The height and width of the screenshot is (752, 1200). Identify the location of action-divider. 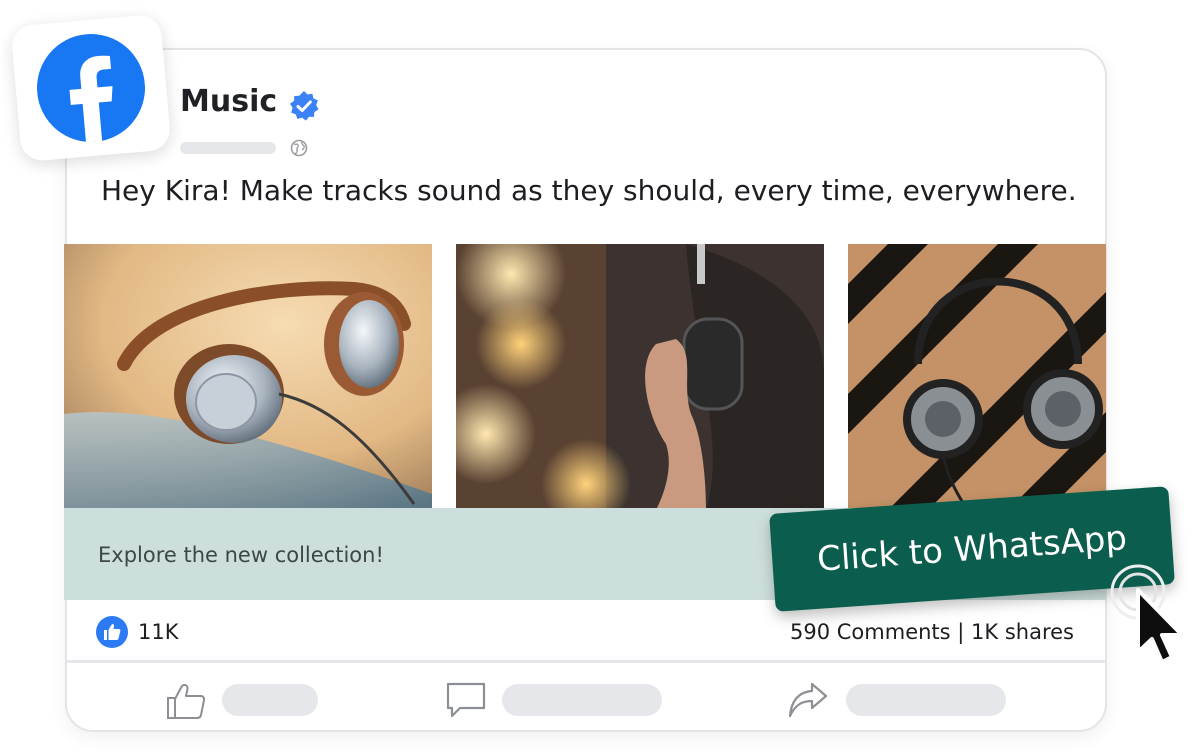
(586, 661).